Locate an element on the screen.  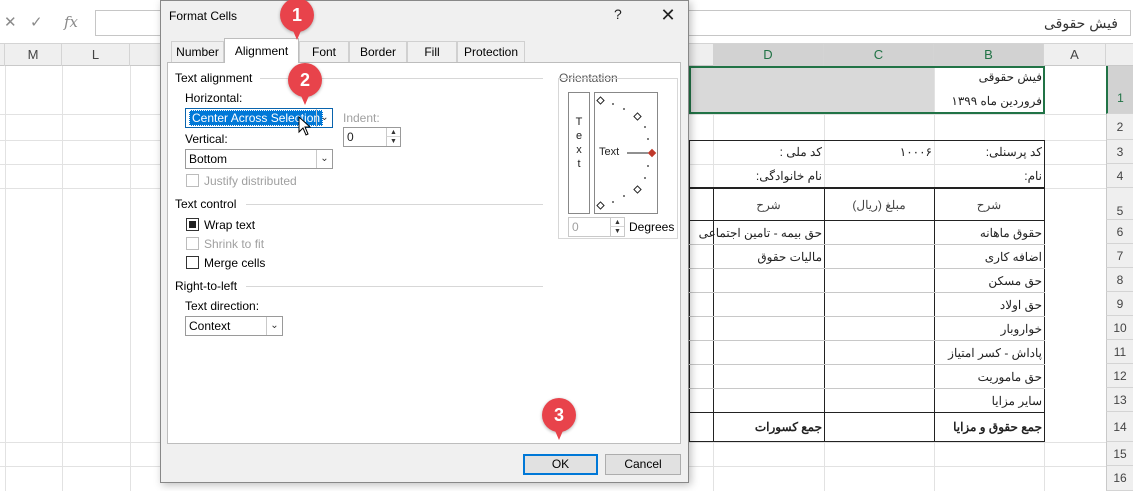
orientation-box: T e x t Text is located at coordinates (618, 158).